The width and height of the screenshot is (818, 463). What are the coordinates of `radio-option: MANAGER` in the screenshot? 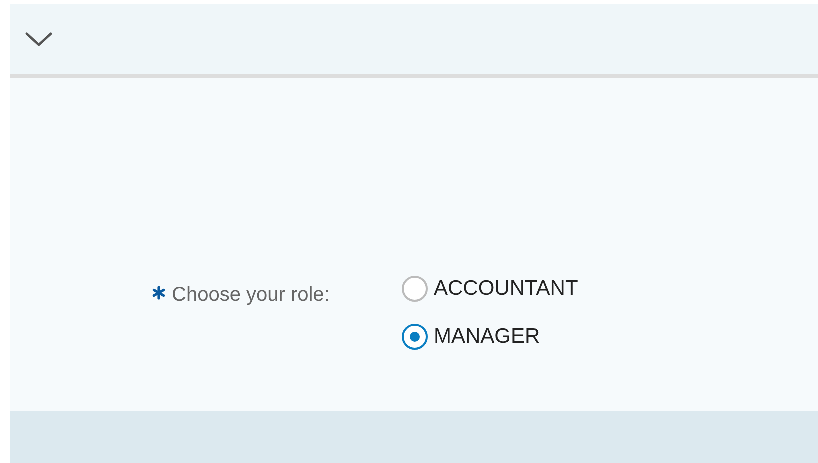 It's located at (490, 337).